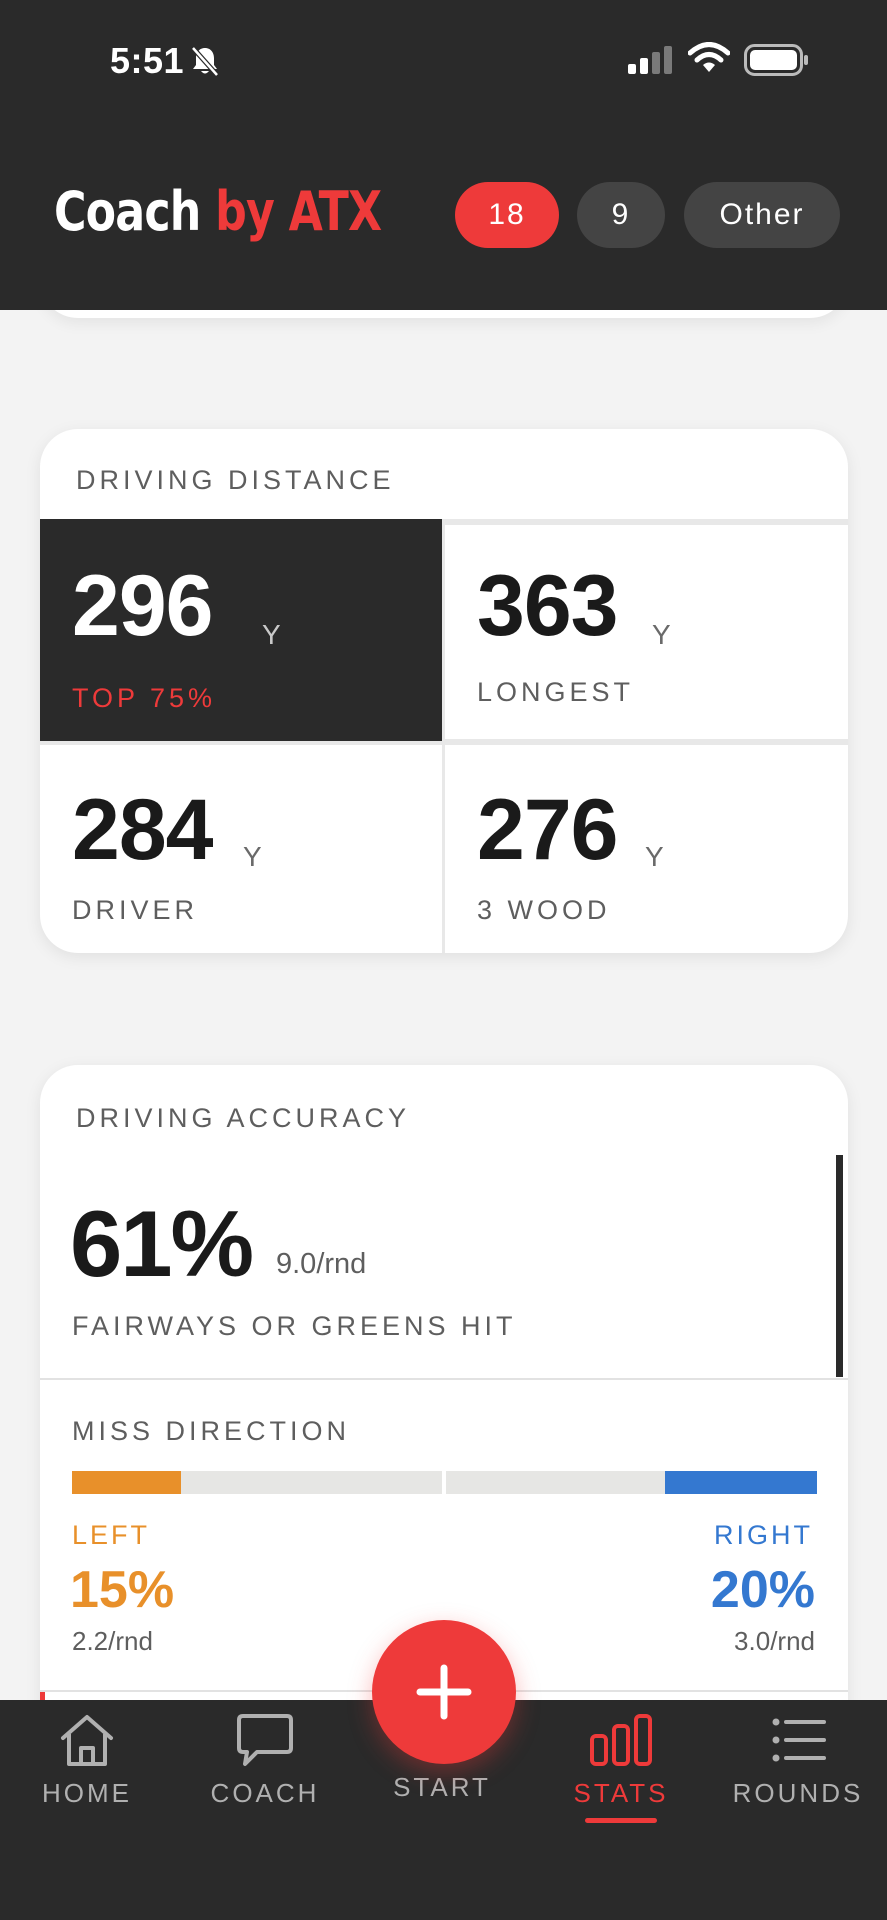 This screenshot has width=887, height=1920. What do you see at coordinates (205, 61) in the screenshot?
I see `bell-muted-icon` at bounding box center [205, 61].